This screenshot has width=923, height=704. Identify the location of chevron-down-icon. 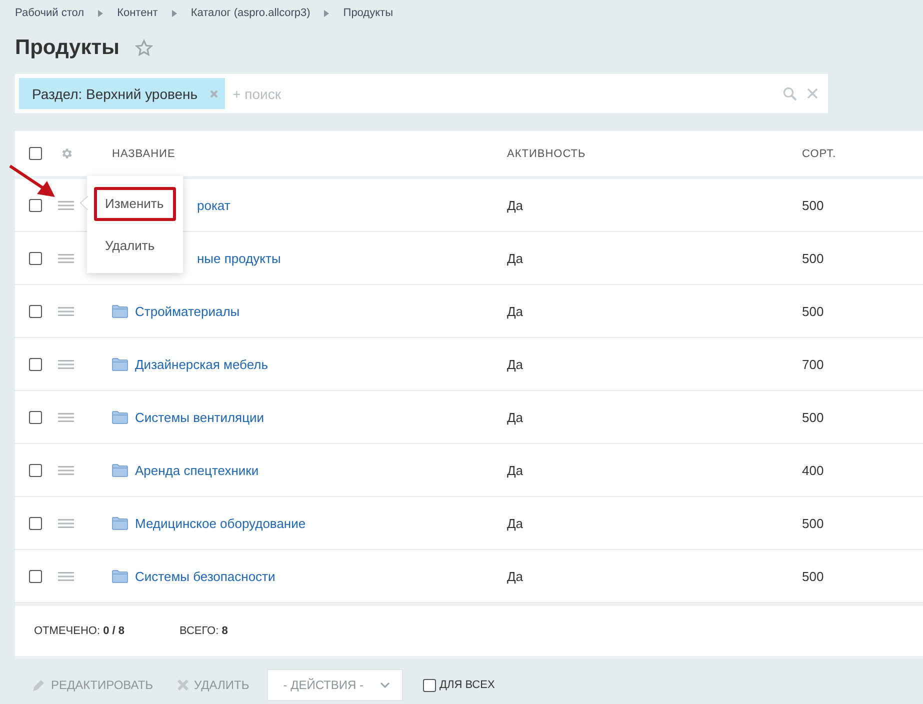
(385, 685).